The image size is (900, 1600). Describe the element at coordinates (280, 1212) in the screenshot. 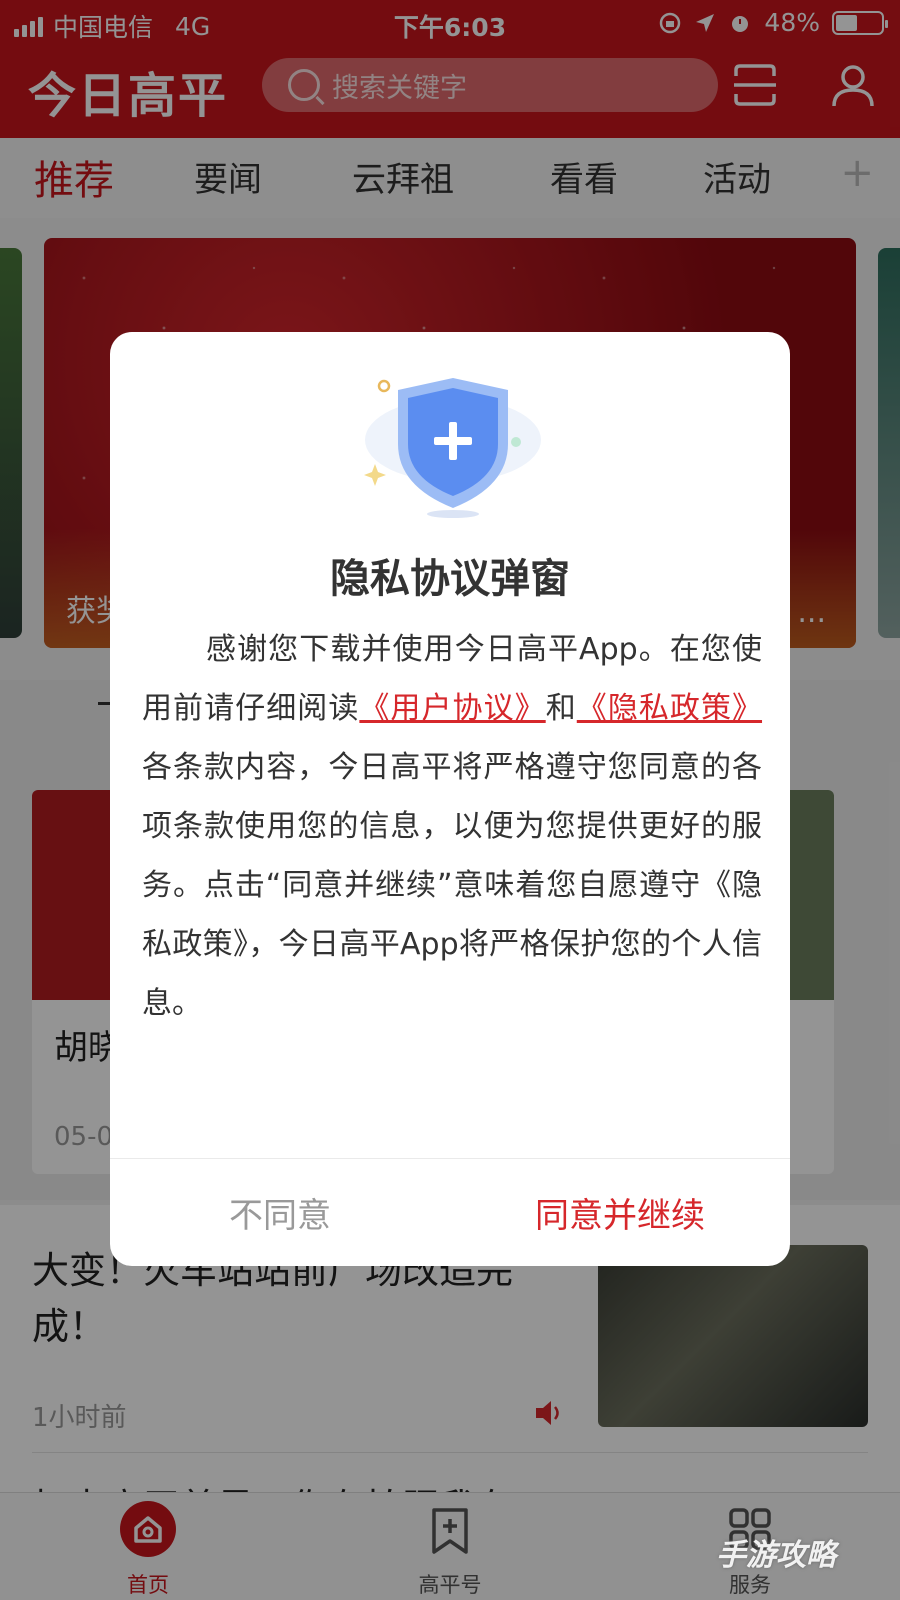

I see `disagree-button: 不同意` at that location.